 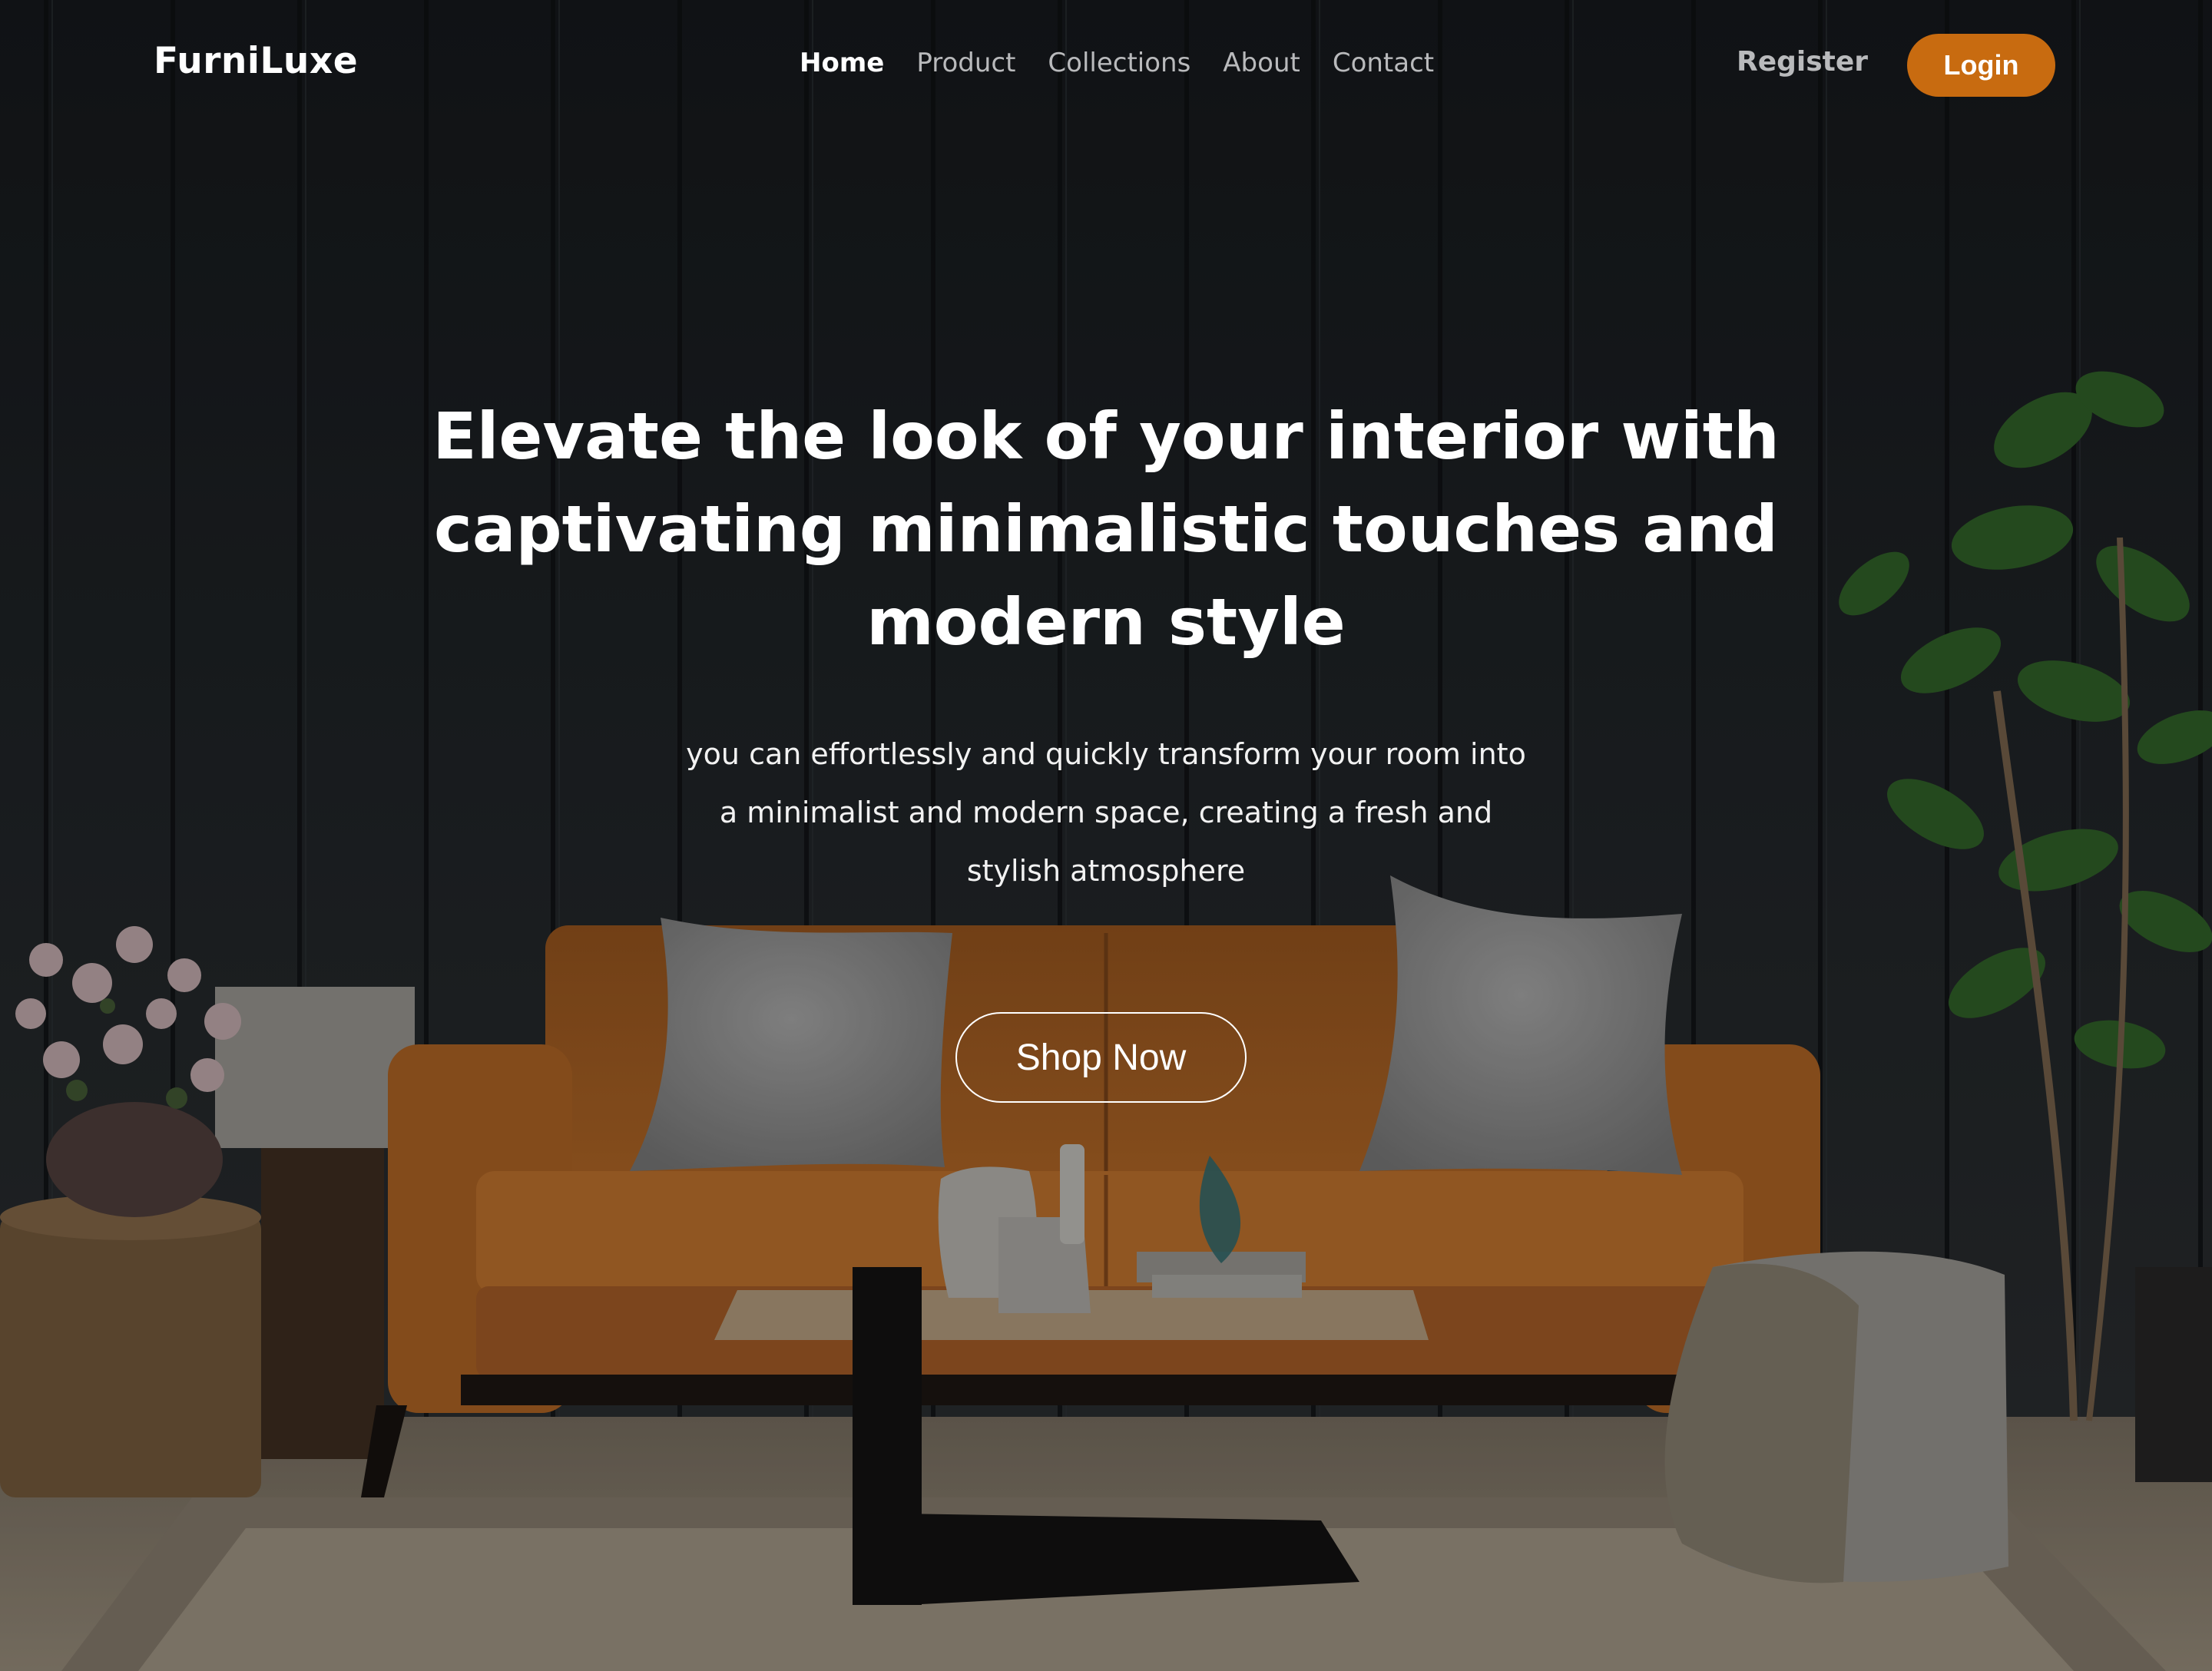 What do you see at coordinates (966, 63) in the screenshot?
I see `nav-link-product: Product` at bounding box center [966, 63].